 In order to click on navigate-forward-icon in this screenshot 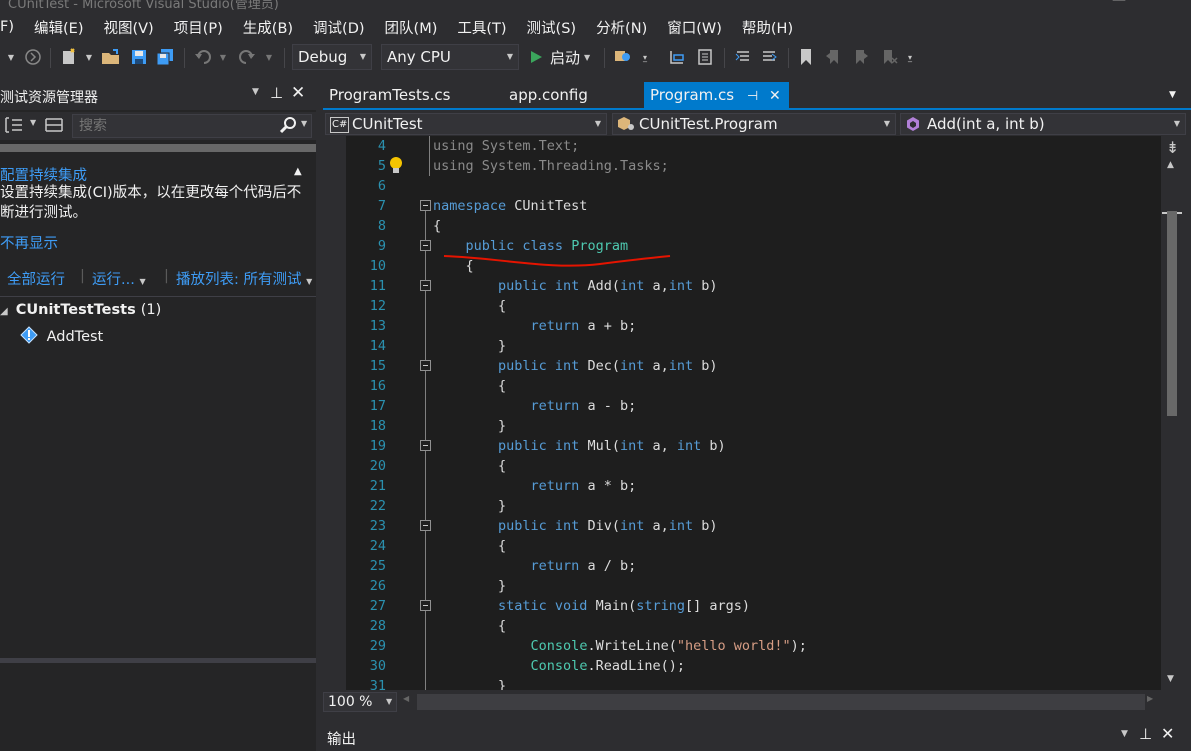, I will do `click(33, 57)`.